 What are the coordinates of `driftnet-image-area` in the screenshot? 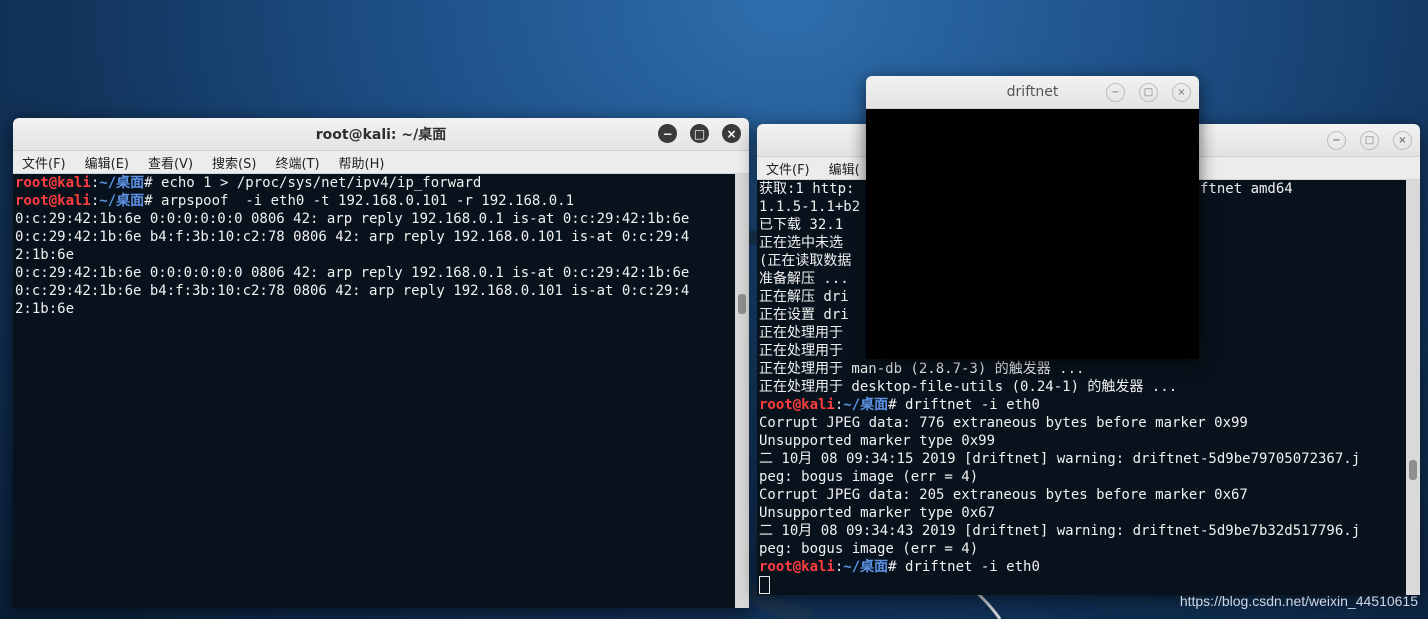 It's located at (1032, 234).